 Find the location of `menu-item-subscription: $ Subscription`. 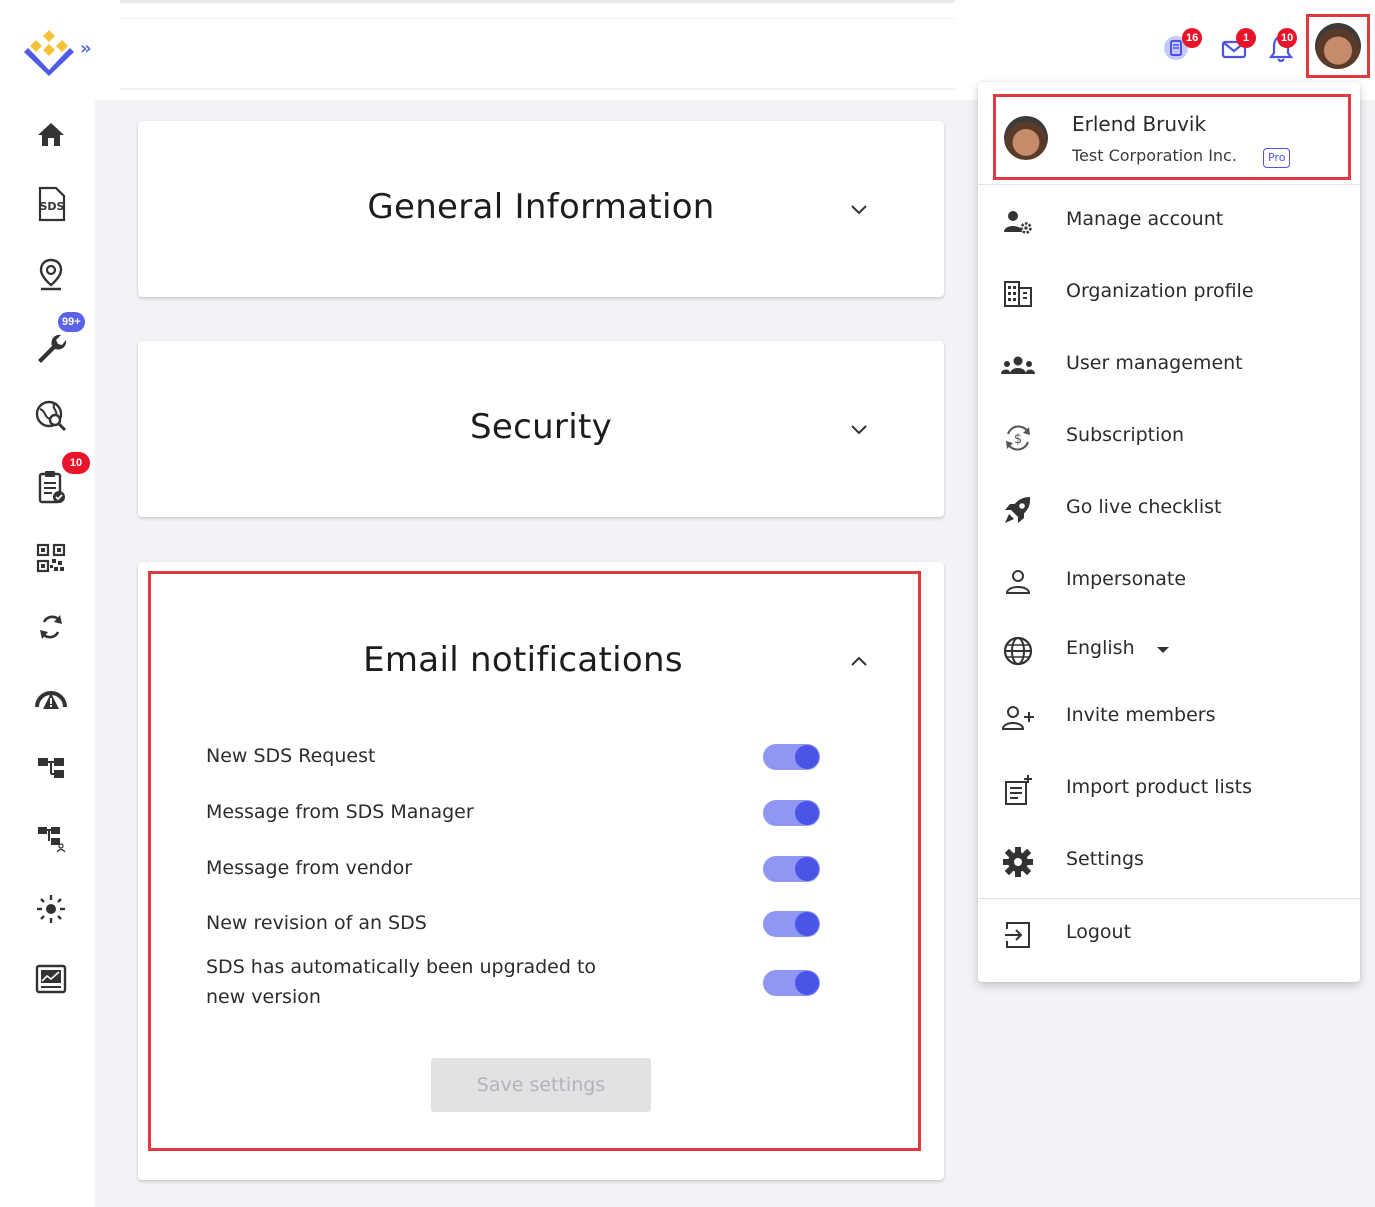

menu-item-subscription: $ Subscription is located at coordinates (1169, 438).